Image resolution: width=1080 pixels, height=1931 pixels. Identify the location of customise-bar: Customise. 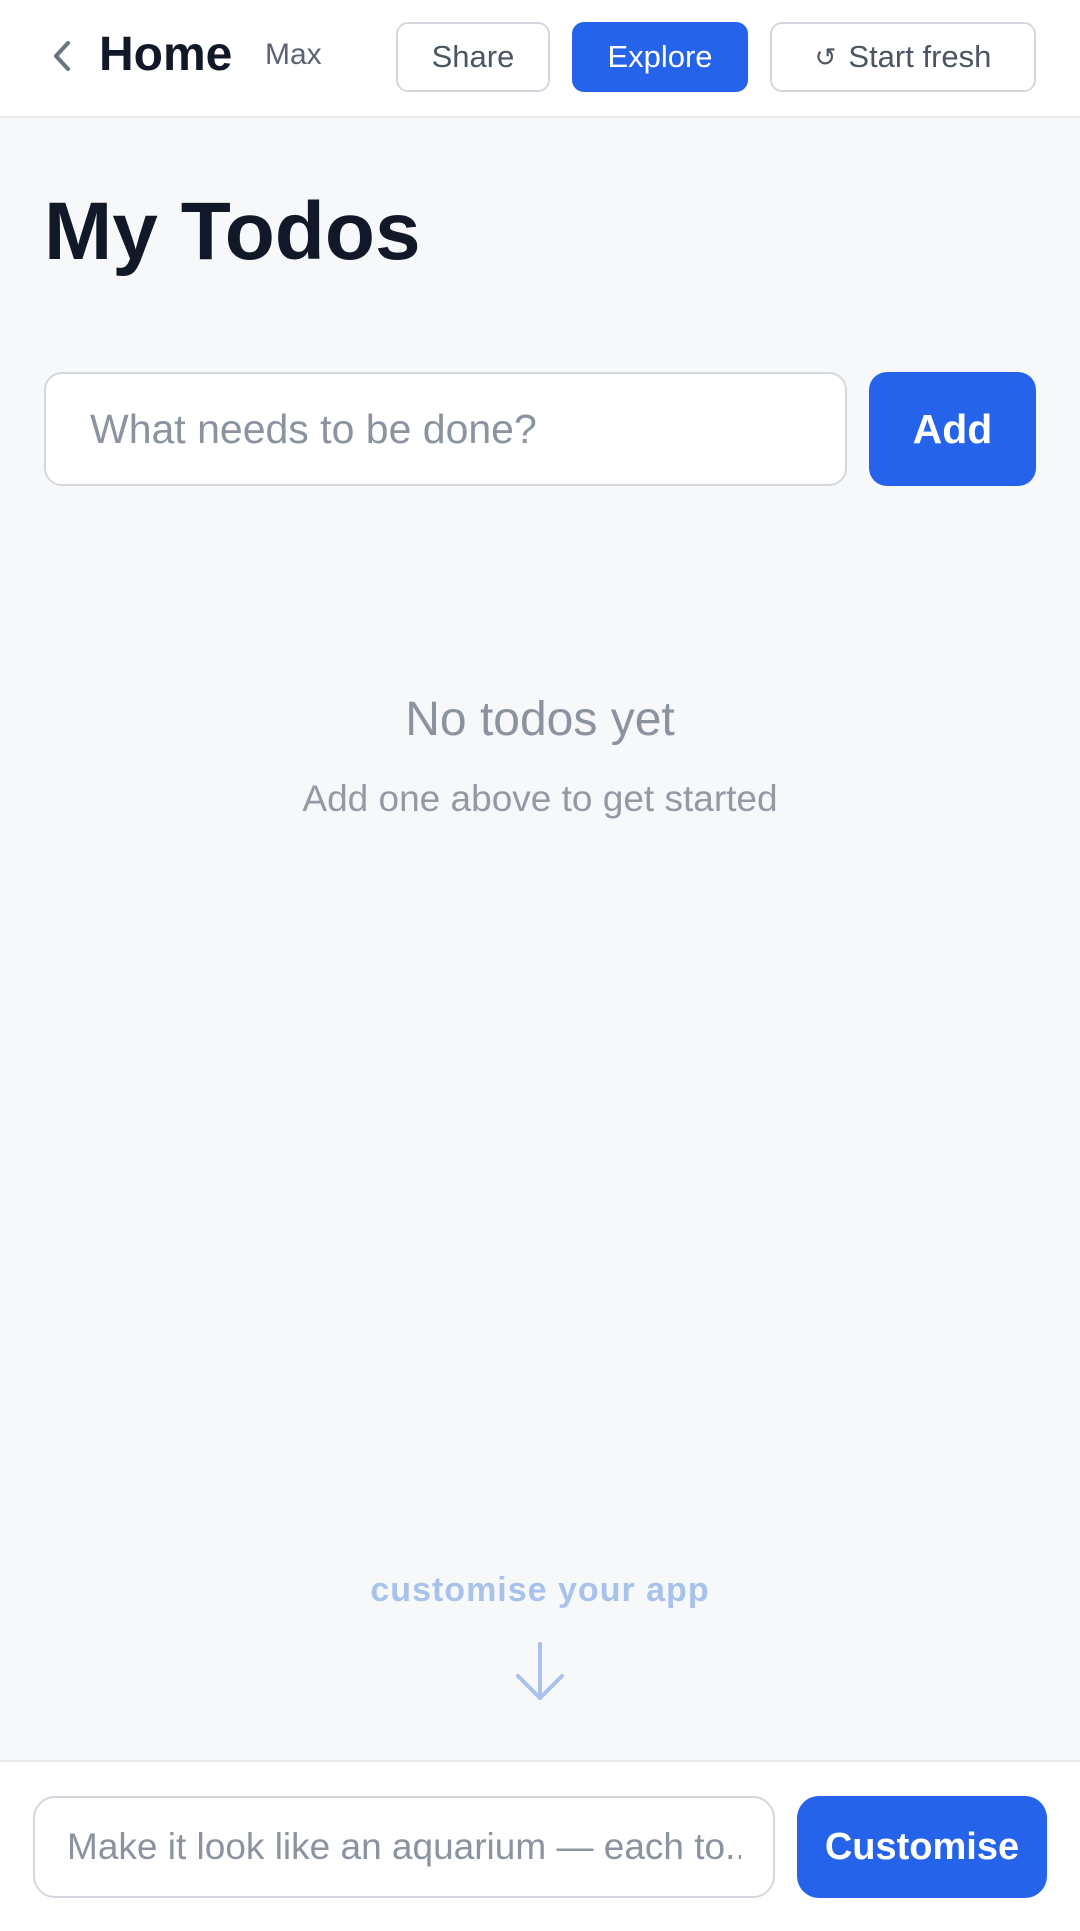
(540, 1845).